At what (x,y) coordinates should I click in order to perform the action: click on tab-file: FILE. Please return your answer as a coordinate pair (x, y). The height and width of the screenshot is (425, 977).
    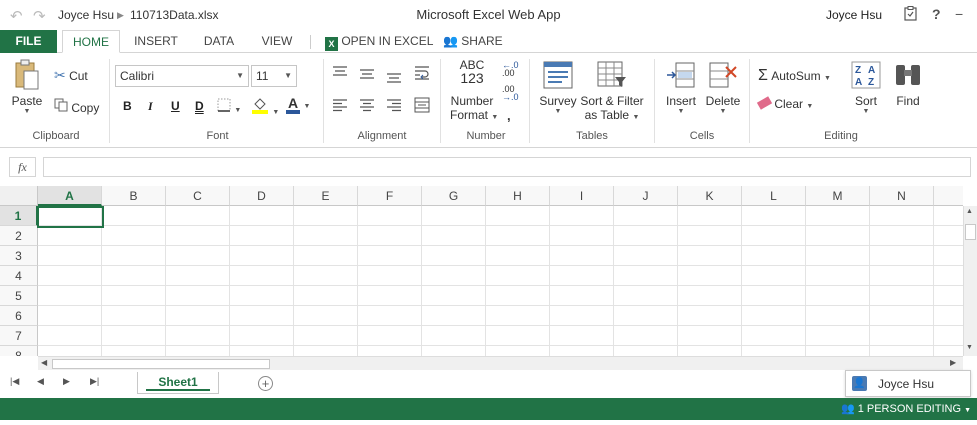
    Looking at the image, I should click on (28, 41).